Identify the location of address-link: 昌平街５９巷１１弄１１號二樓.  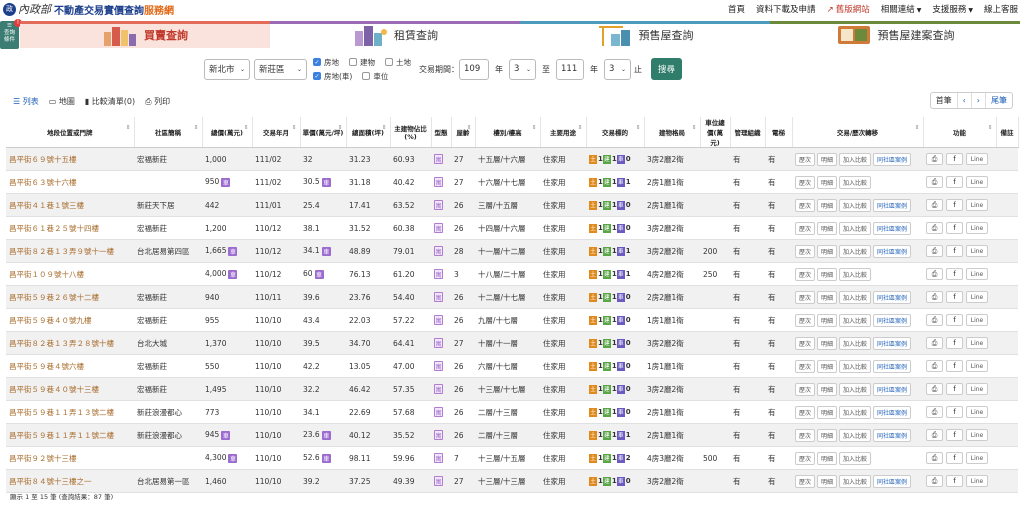
(70, 435).